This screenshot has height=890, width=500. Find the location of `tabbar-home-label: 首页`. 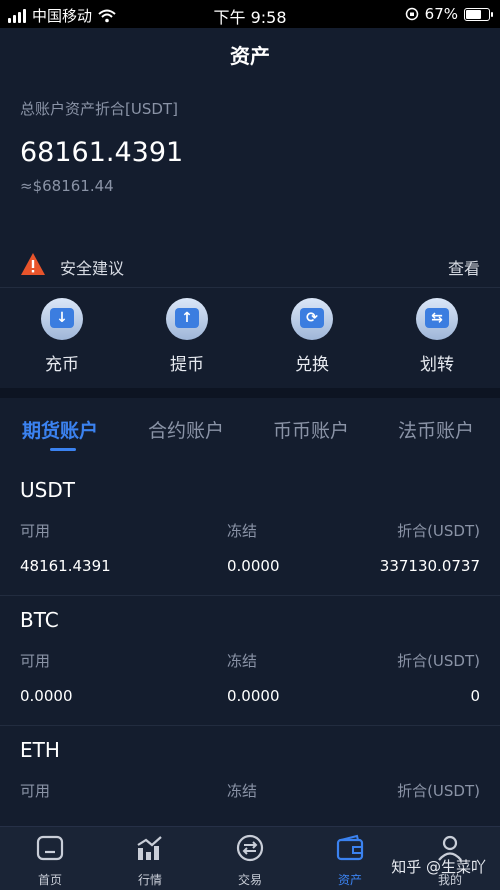

tabbar-home-label: 首页 is located at coordinates (49, 880).